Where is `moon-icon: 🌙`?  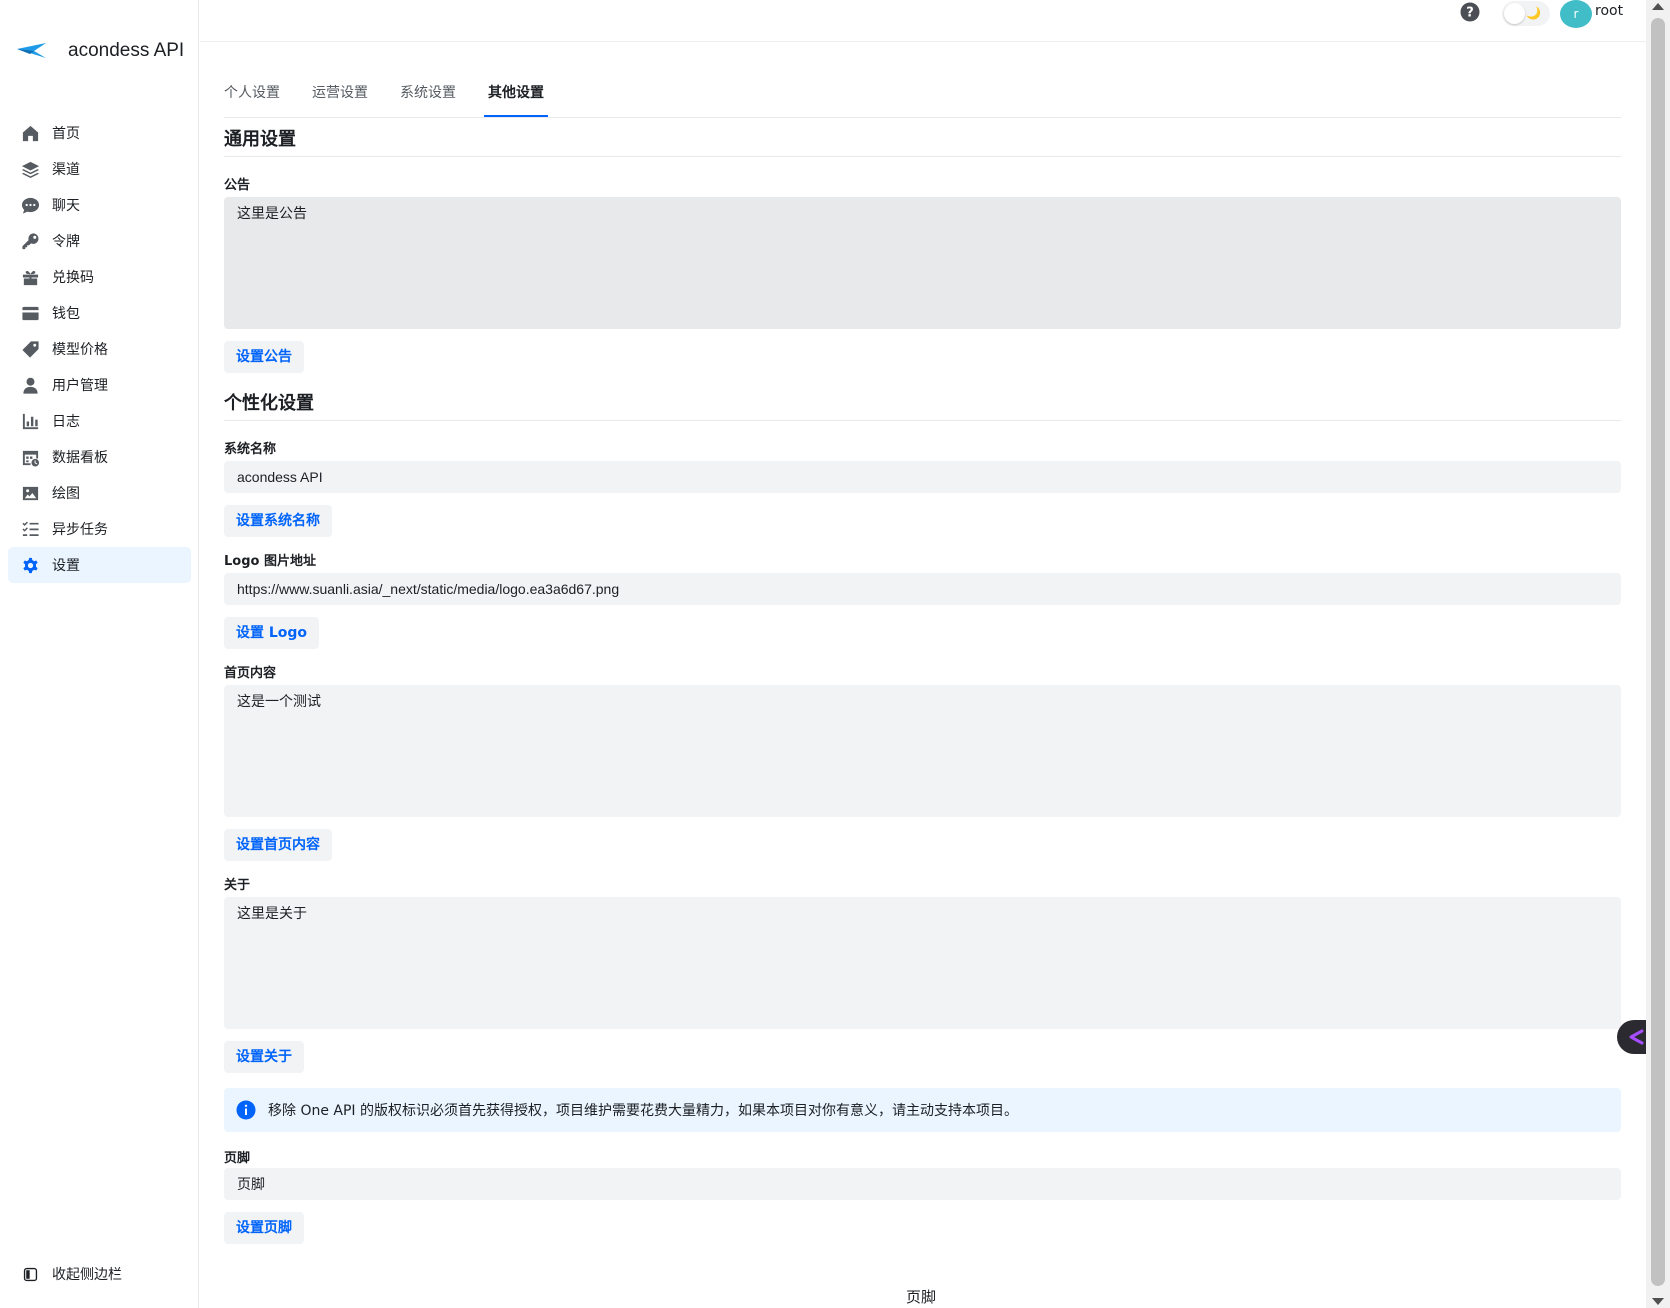 moon-icon: 🌙 is located at coordinates (1533, 13).